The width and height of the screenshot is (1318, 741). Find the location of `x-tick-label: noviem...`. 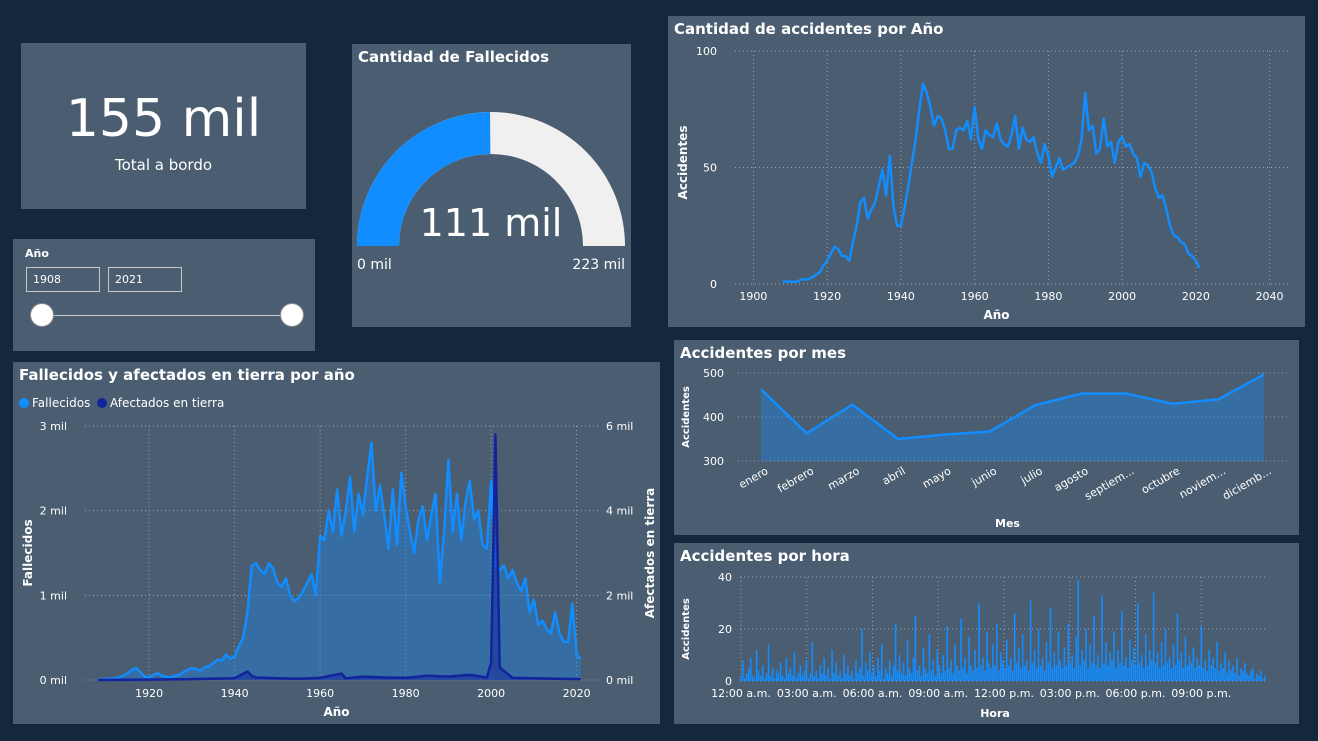

x-tick-label: noviem... is located at coordinates (1202, 482).